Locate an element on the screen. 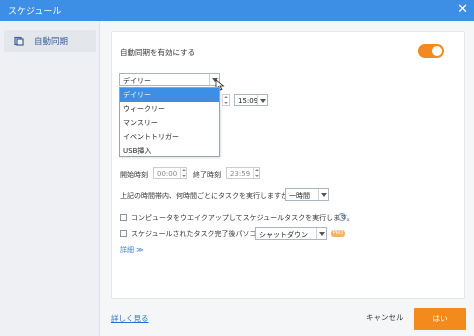  time-select: 15:09 is located at coordinates (251, 100).